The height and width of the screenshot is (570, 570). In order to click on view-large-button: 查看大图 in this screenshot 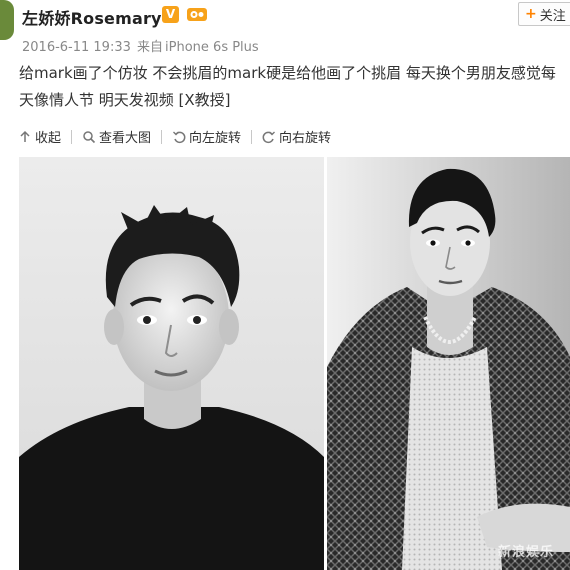, I will do `click(116, 136)`.